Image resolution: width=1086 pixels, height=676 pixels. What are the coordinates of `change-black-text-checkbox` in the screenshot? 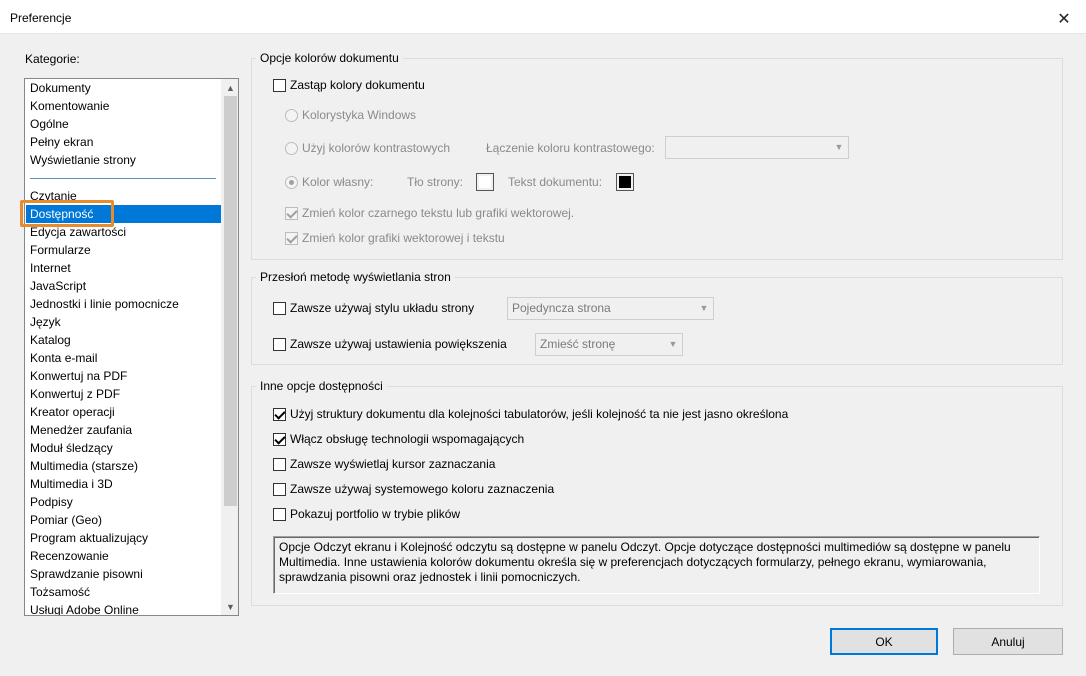 It's located at (291, 213).